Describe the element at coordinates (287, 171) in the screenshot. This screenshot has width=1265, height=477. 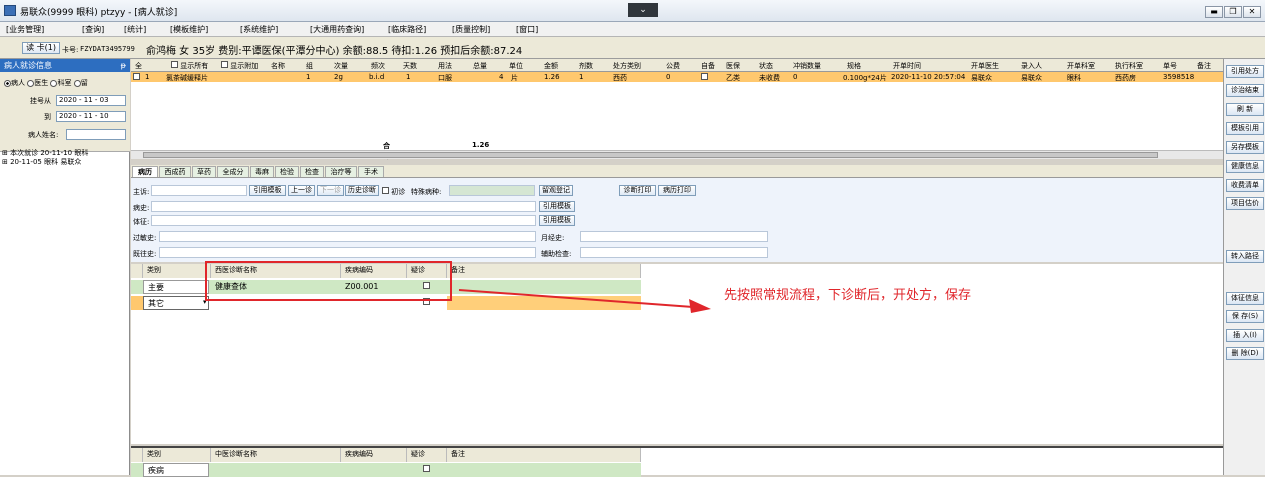
I see `tab-lab: 检验` at that location.